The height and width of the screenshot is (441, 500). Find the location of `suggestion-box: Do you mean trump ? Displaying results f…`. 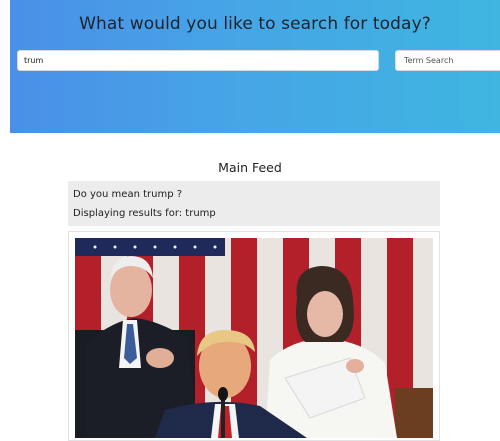

suggestion-box: Do you mean trump ? Displaying results f… is located at coordinates (254, 203).